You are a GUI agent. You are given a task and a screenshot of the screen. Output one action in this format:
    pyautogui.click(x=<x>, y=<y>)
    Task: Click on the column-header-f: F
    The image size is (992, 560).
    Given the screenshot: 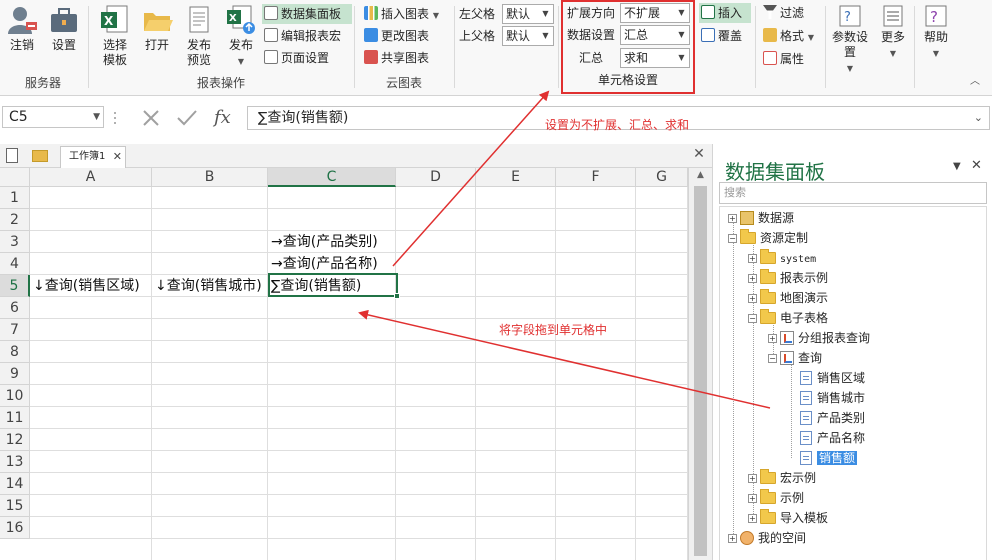 What is the action you would take?
    pyautogui.click(x=596, y=177)
    